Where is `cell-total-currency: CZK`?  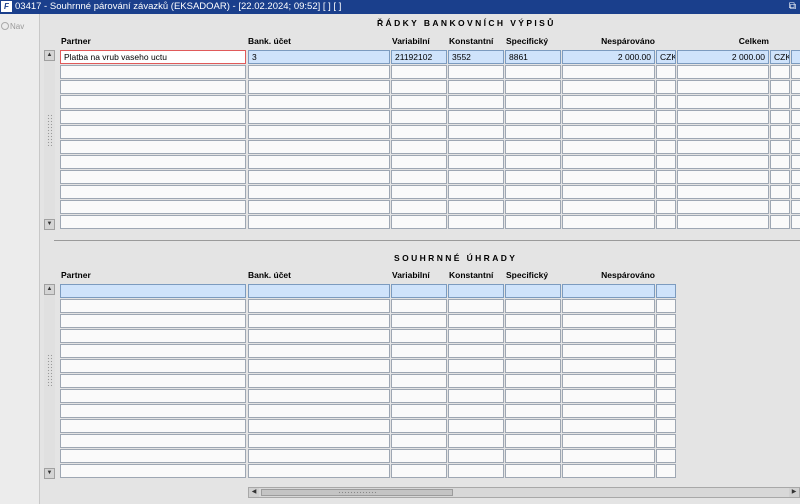
cell-total-currency: CZK is located at coordinates (780, 57).